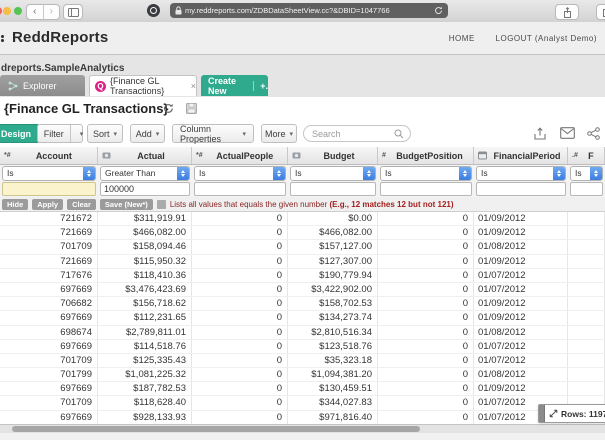 Image resolution: width=605 pixels, height=440 pixels. Describe the element at coordinates (234, 85) in the screenshot. I see `tab-create-new: Create New +.` at that location.